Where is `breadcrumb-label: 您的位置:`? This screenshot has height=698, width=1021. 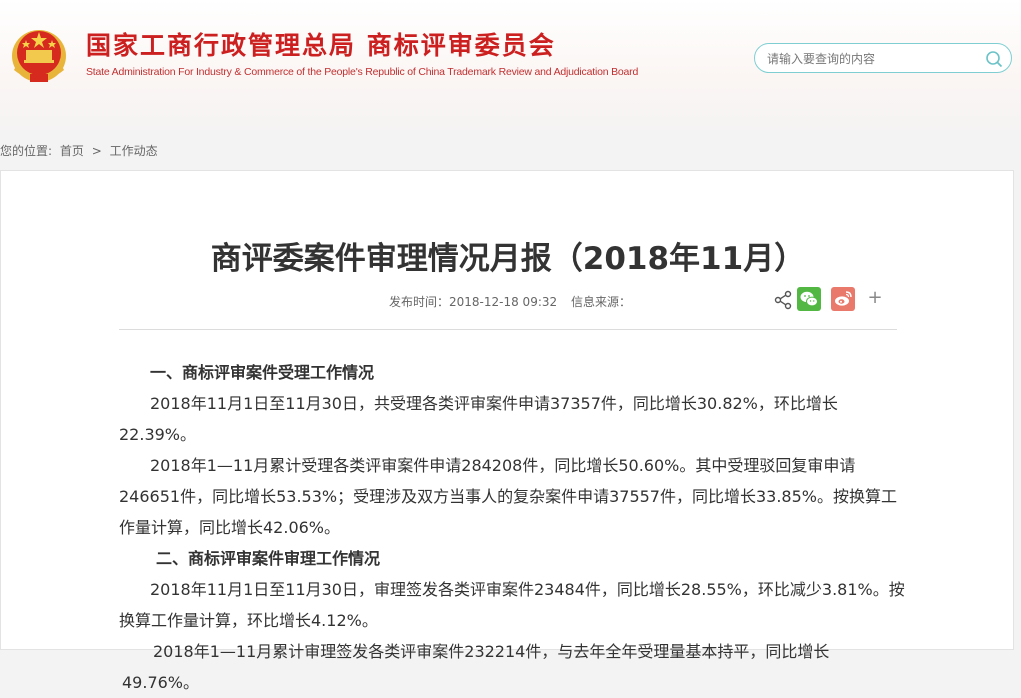
breadcrumb-label: 您的位置: is located at coordinates (26, 151).